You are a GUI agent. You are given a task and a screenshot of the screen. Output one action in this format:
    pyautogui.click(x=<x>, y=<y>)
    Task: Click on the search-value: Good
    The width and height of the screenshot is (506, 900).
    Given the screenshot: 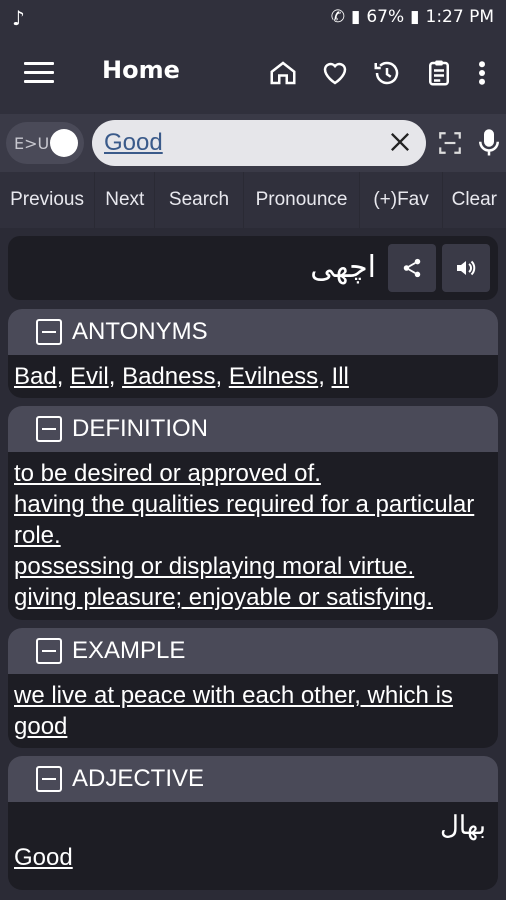 What is the action you would take?
    pyautogui.click(x=133, y=142)
    